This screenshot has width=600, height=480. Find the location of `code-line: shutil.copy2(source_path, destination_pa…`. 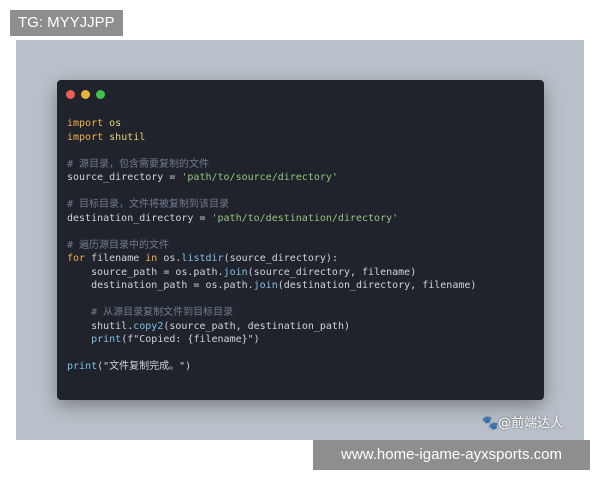

code-line: shutil.copy2(source_path, destination_pa… is located at coordinates (271, 327).